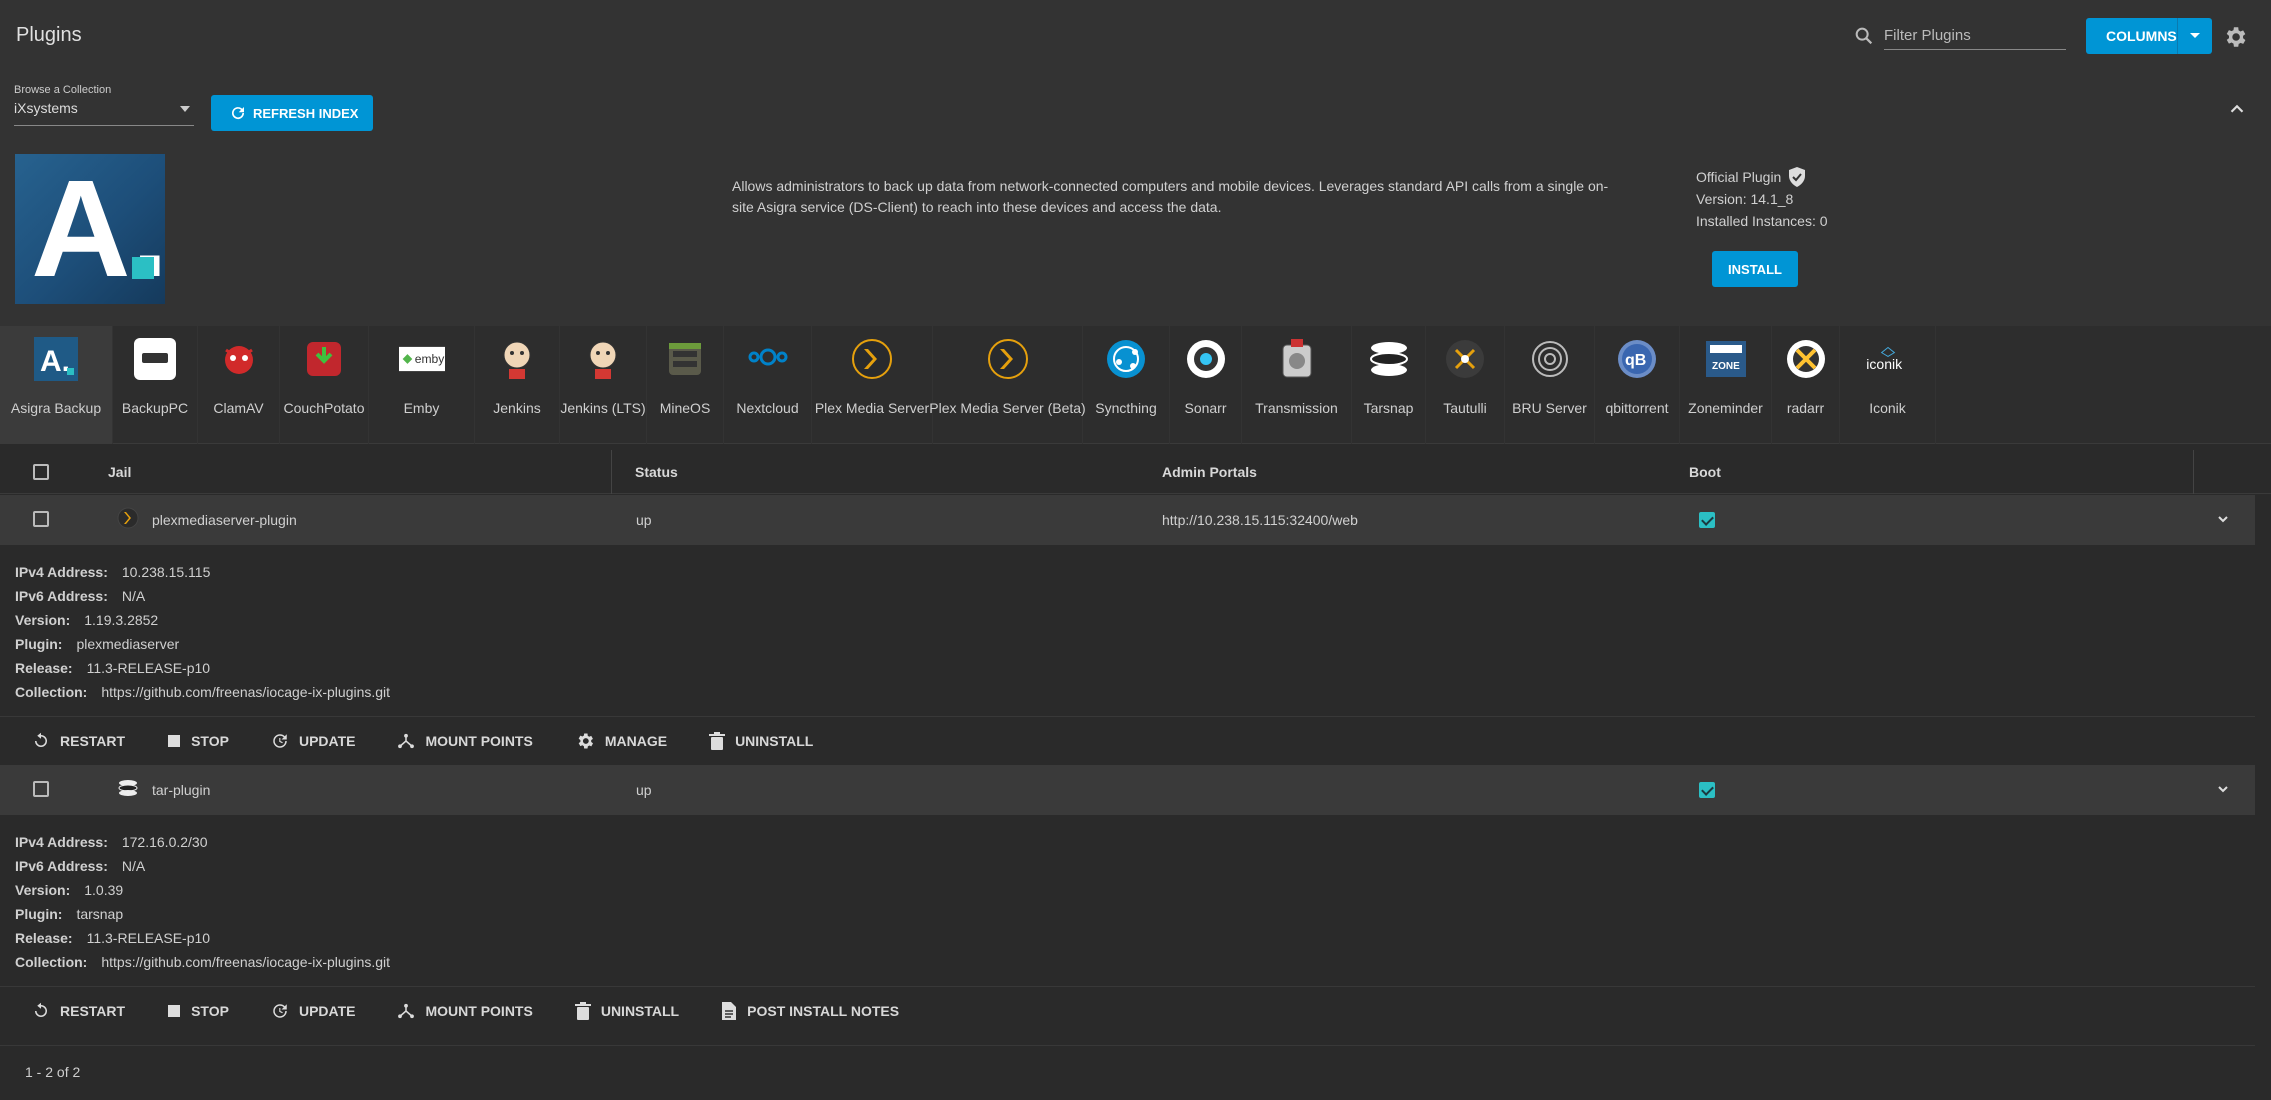 The image size is (2271, 1100). Describe the element at coordinates (729, 1010) in the screenshot. I see `document-icon` at that location.